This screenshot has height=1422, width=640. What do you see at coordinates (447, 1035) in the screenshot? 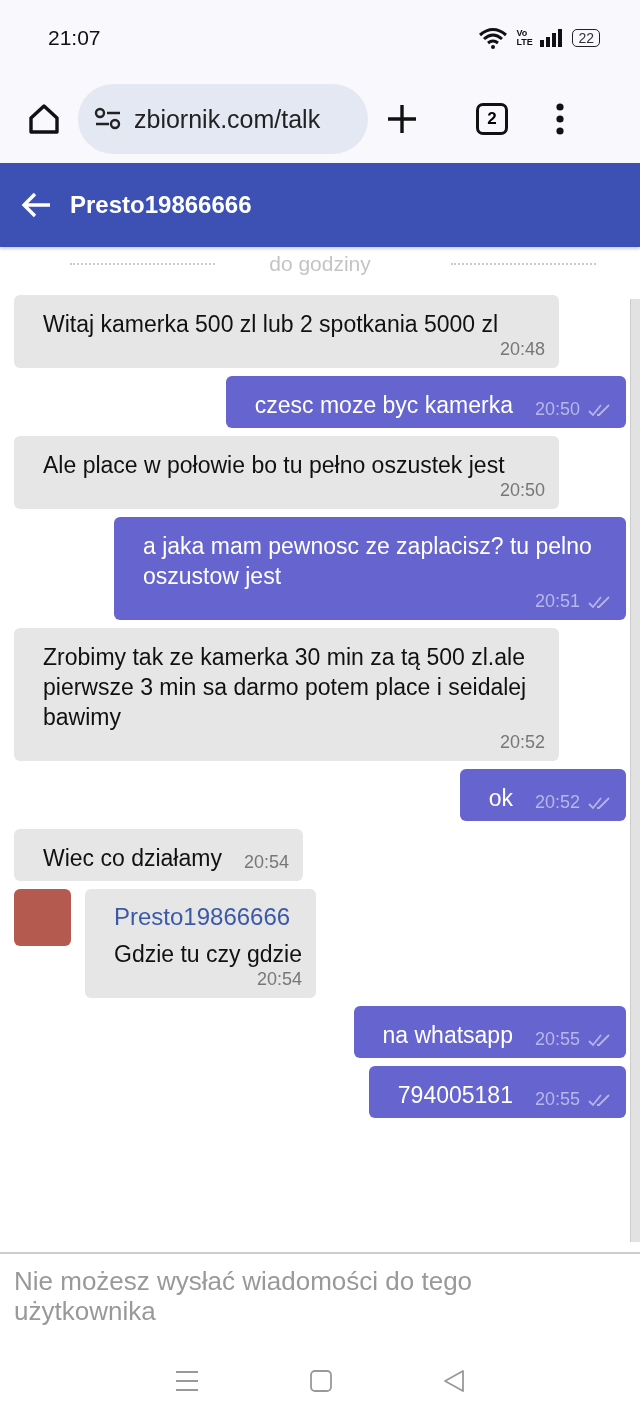
I see `message-text: na whatsapp` at bounding box center [447, 1035].